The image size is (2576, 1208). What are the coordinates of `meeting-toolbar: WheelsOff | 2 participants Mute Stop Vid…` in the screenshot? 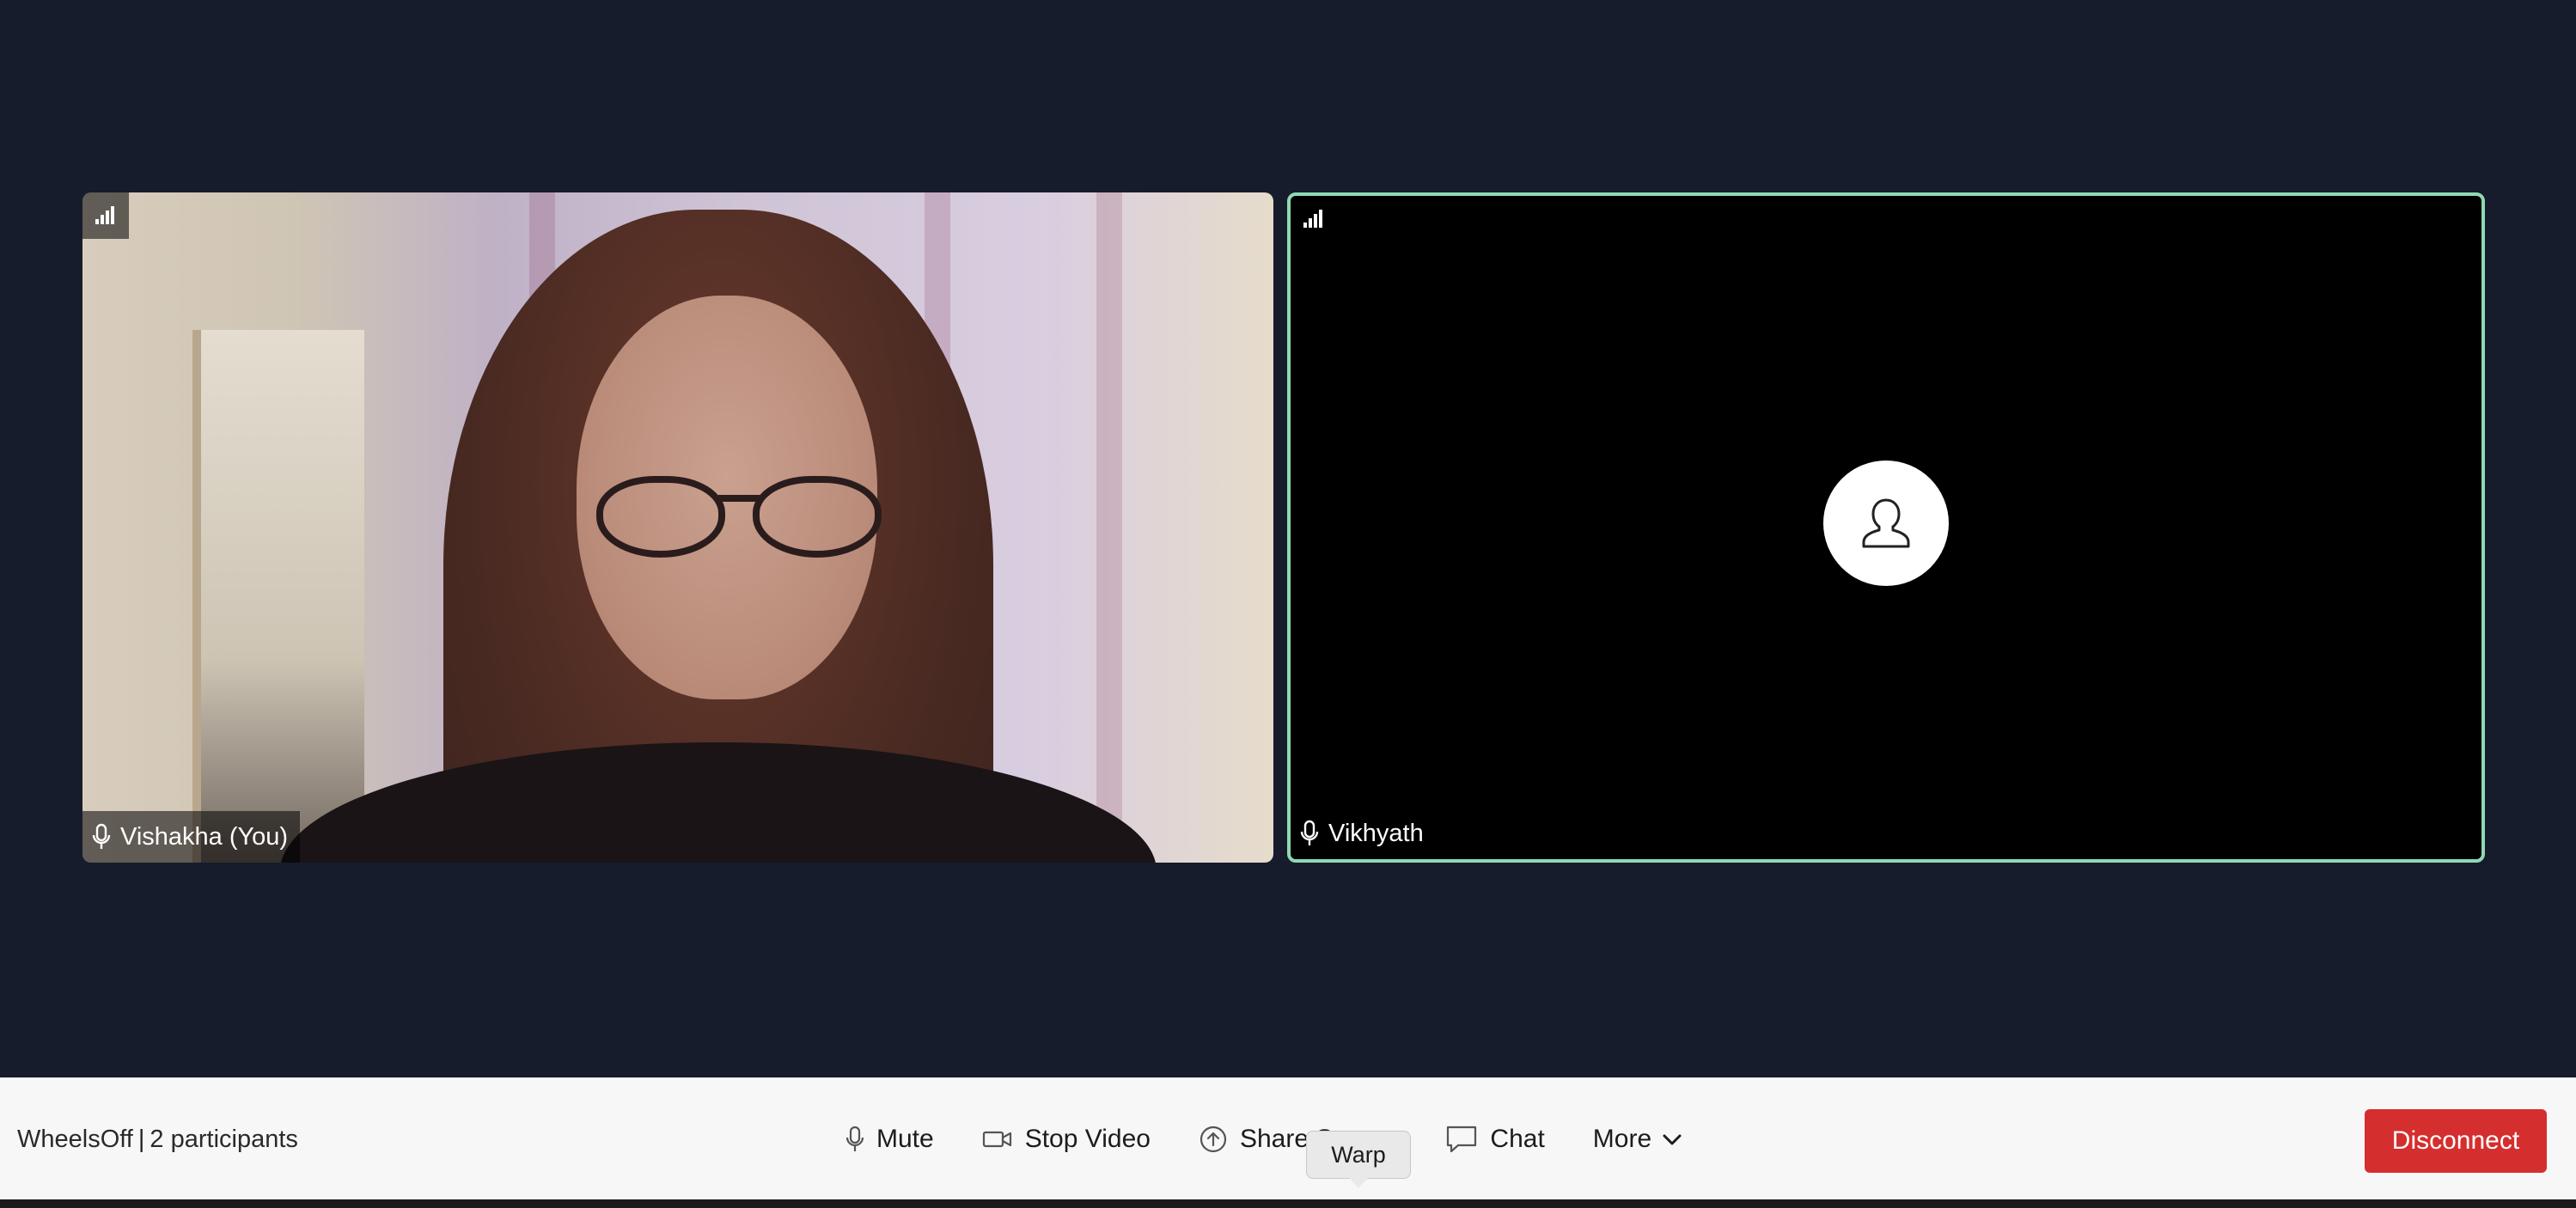 It's located at (1288, 1138).